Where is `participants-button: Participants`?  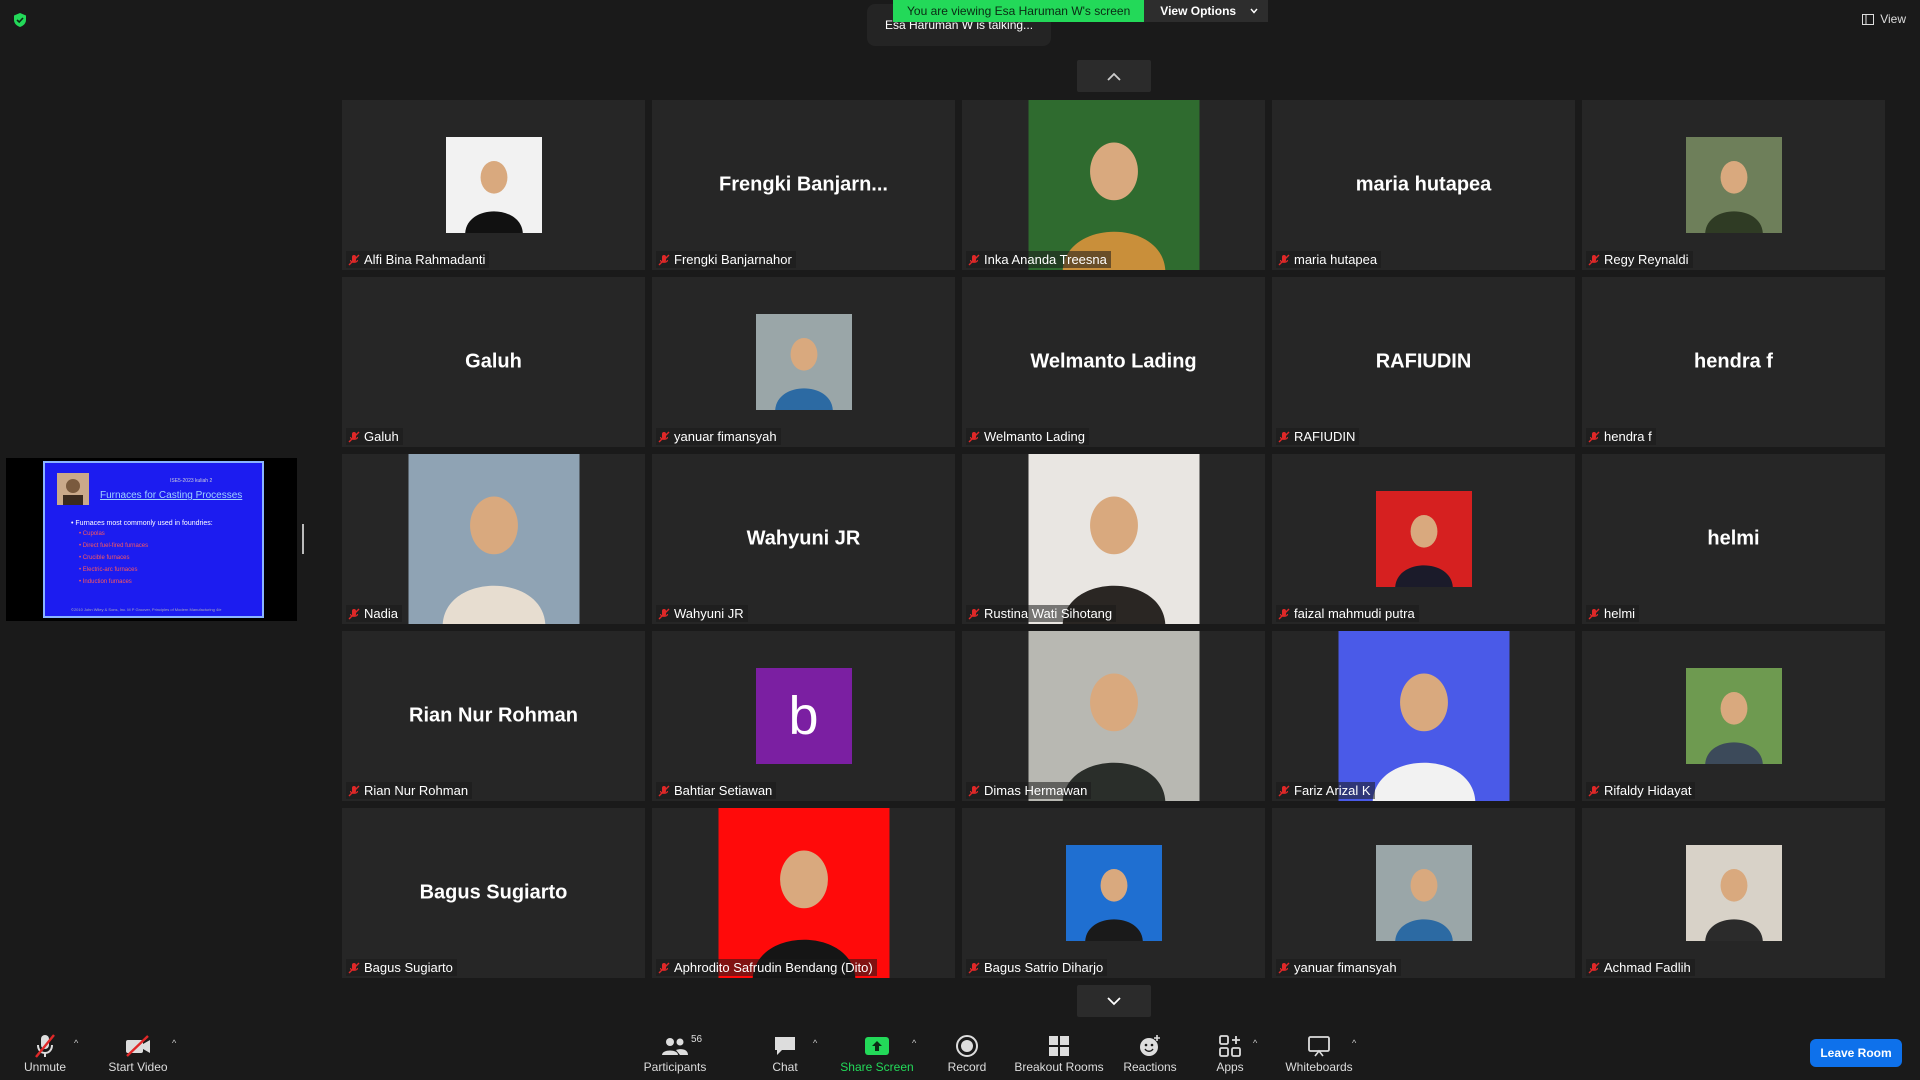 participants-button: Participants is located at coordinates (675, 1051).